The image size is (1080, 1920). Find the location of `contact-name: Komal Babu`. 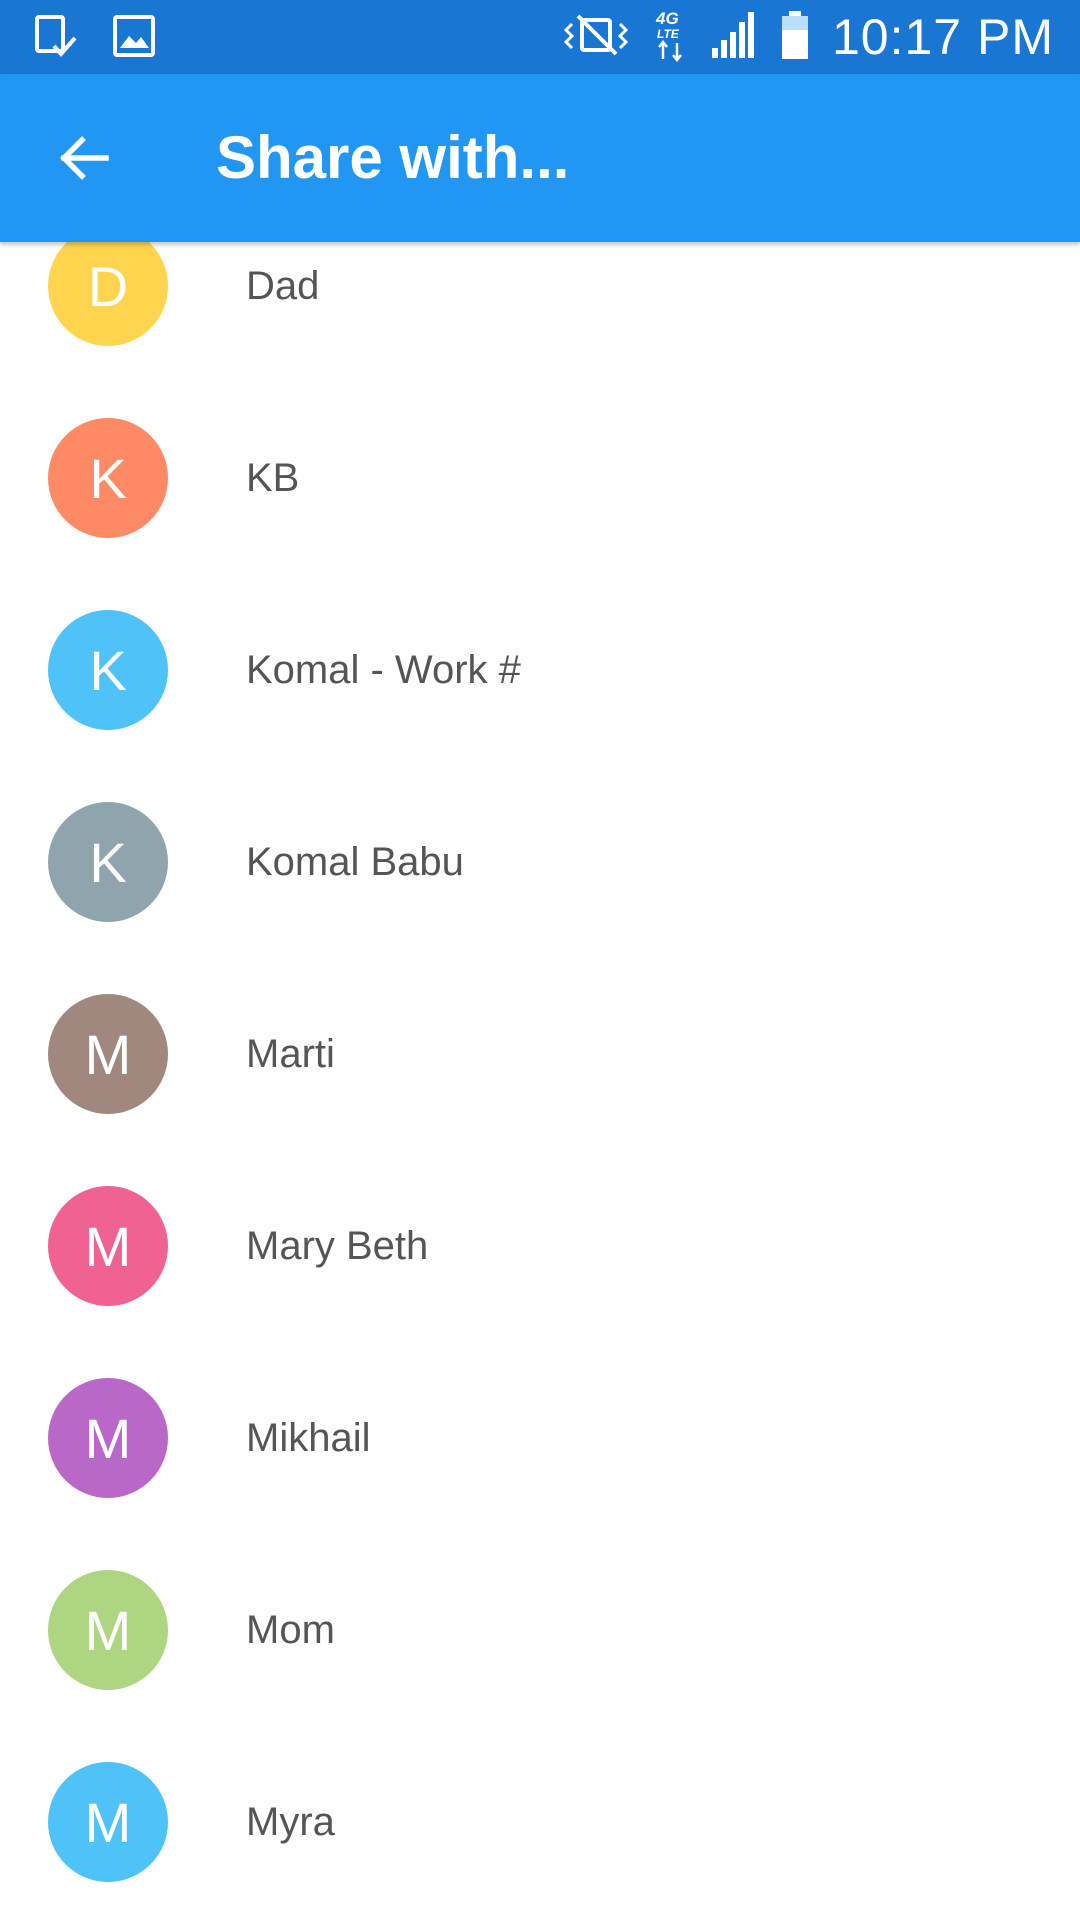

contact-name: Komal Babu is located at coordinates (355, 861).